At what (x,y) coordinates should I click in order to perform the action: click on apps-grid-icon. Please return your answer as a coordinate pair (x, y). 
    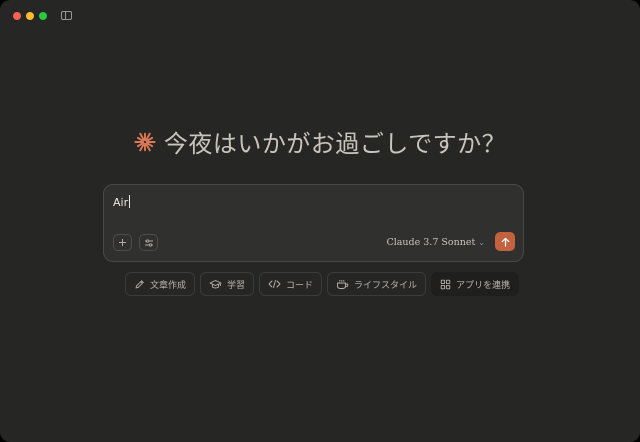
    Looking at the image, I should click on (445, 284).